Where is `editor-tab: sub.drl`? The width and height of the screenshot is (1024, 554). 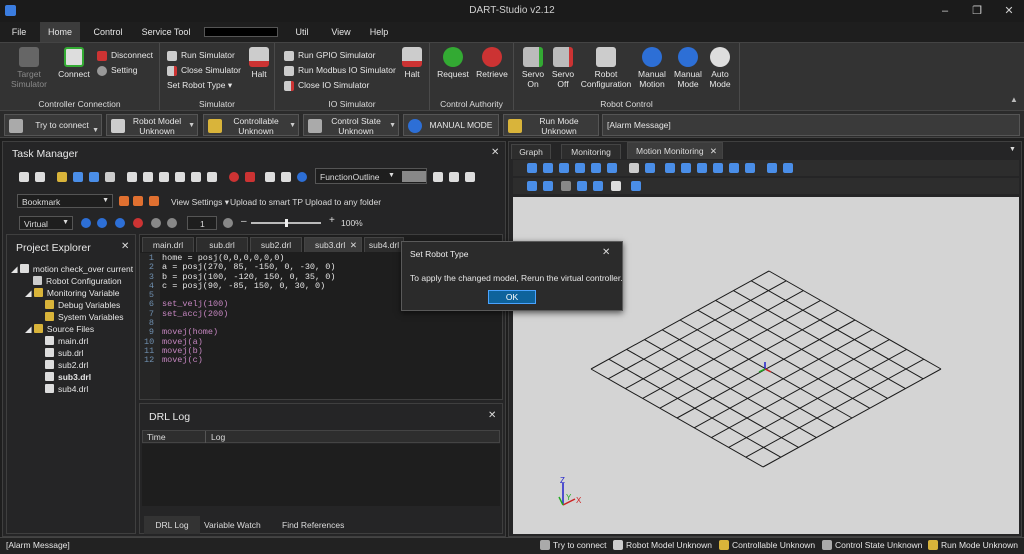
editor-tab: sub.drl is located at coordinates (222, 244).